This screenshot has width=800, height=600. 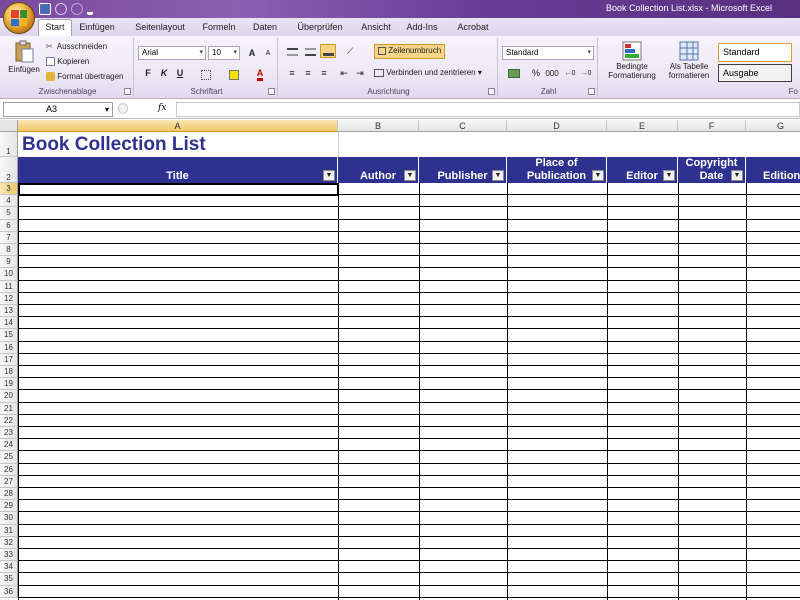 I want to click on redo-icon, so click(x=77, y=9).